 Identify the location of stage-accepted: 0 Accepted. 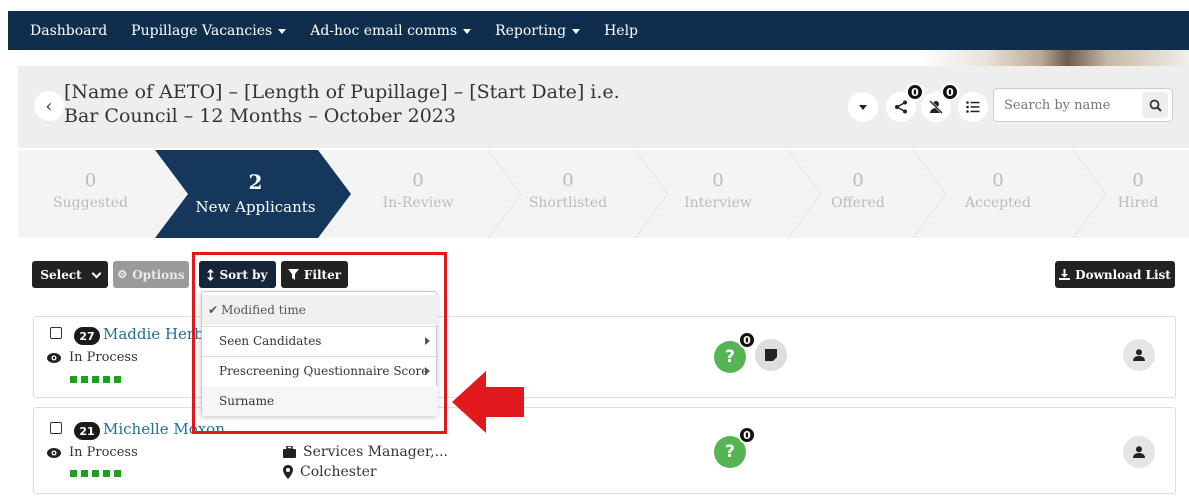
(998, 194).